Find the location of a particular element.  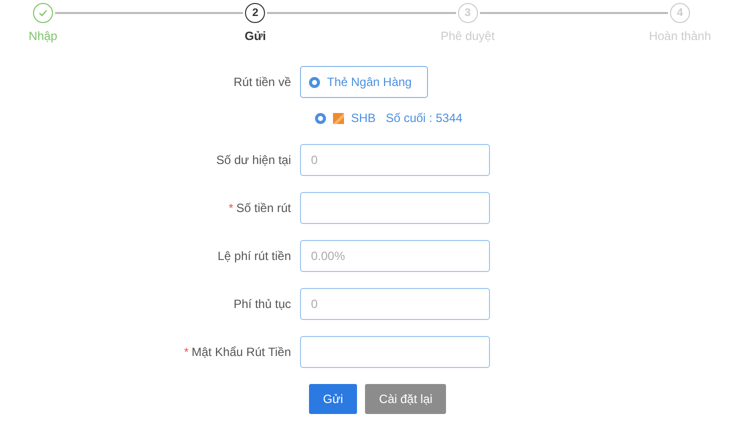

radio-option: Thẻ Ngân Hàng is located at coordinates (364, 82).